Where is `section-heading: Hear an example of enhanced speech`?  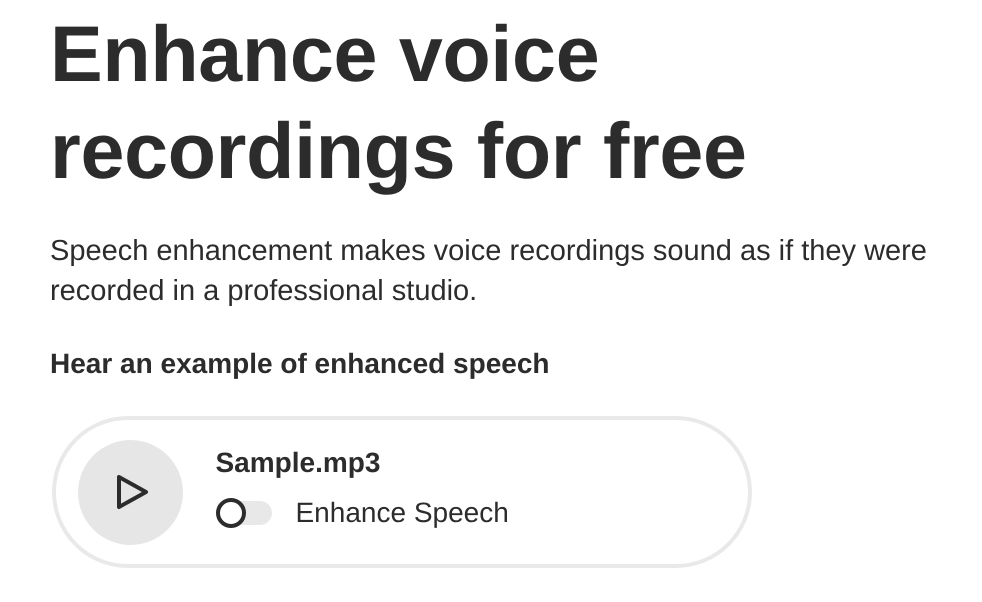
section-heading: Hear an example of enhanced speech is located at coordinates (300, 364).